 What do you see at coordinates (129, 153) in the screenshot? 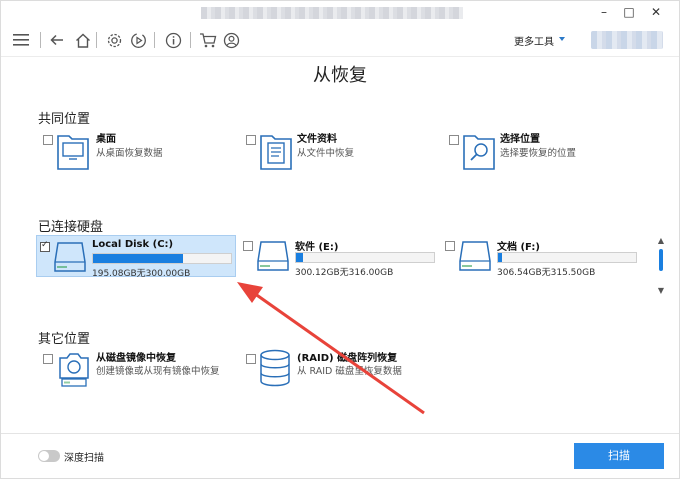
I see `desktop-desc: 从桌面恢复数据` at bounding box center [129, 153].